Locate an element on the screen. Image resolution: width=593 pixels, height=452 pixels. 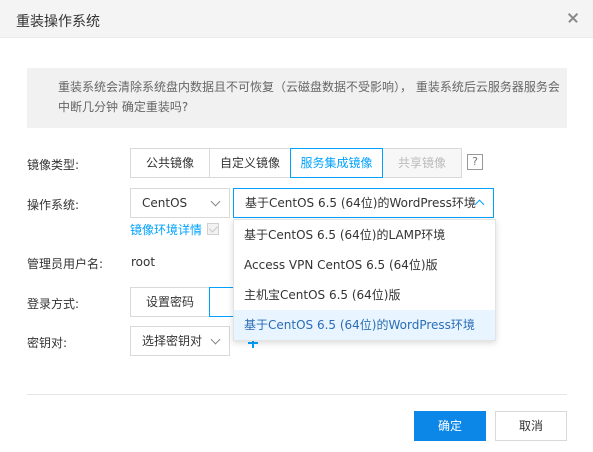
image-type-label: 镜像类型: is located at coordinates (53, 165).